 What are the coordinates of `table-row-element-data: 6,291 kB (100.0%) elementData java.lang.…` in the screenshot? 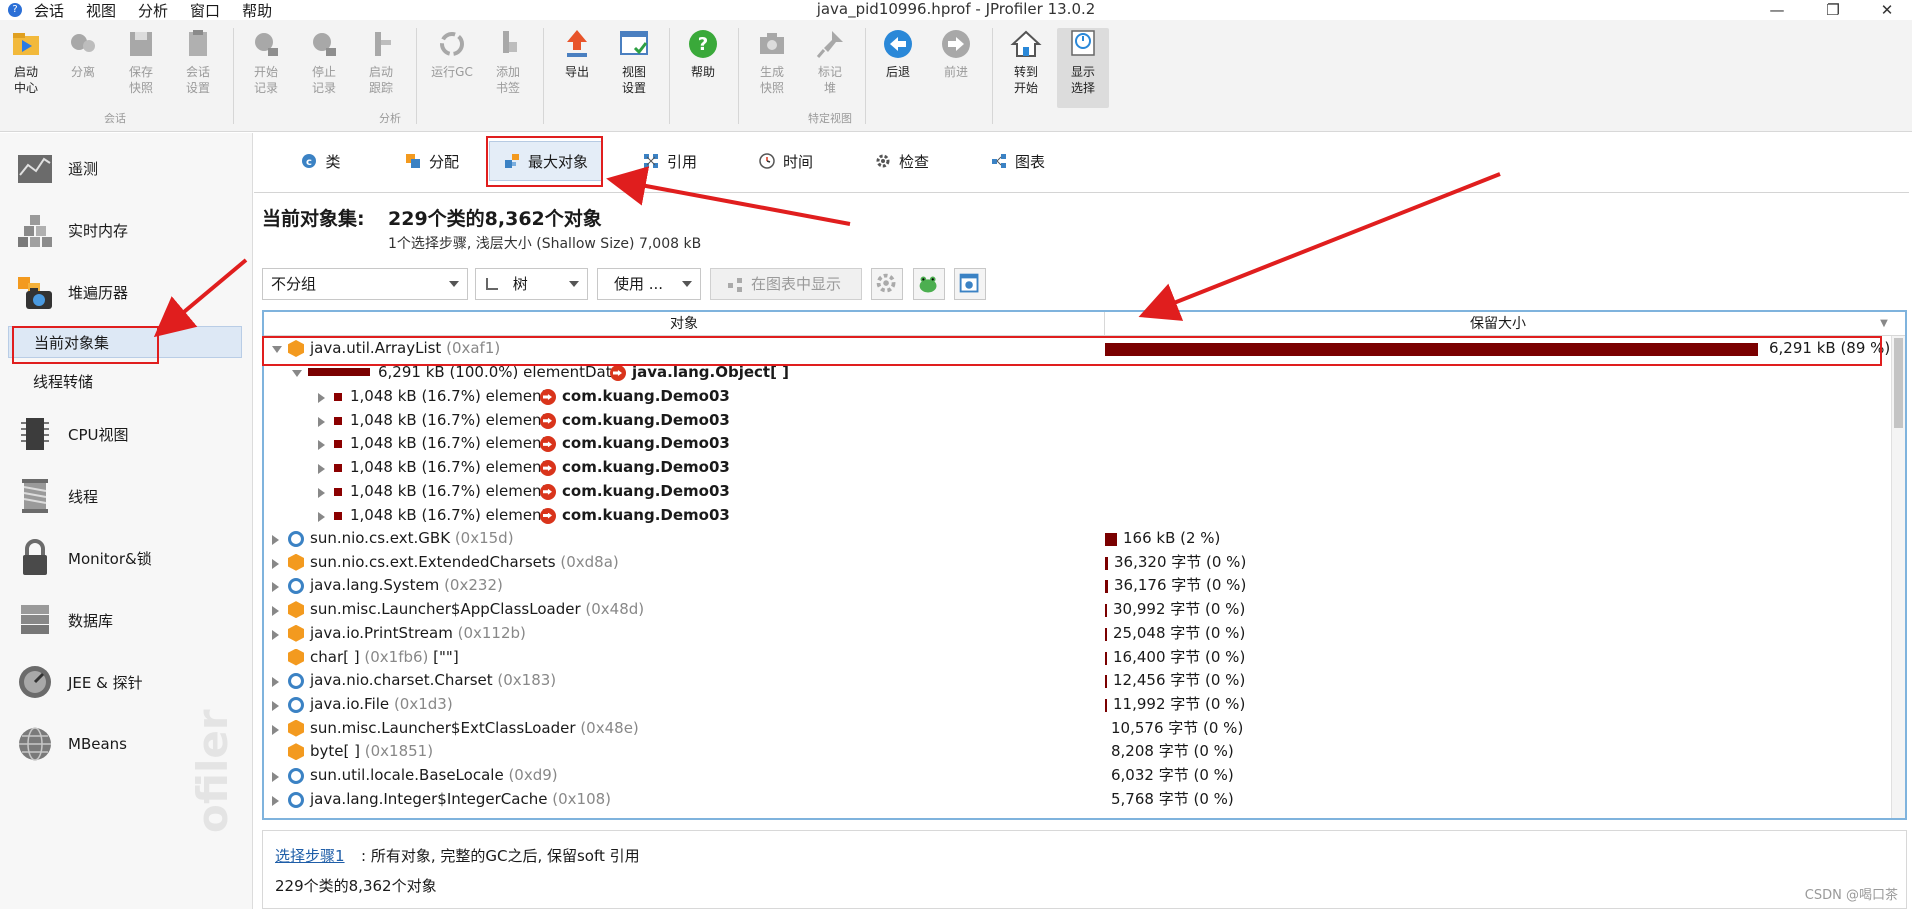 It's located at (1084, 373).